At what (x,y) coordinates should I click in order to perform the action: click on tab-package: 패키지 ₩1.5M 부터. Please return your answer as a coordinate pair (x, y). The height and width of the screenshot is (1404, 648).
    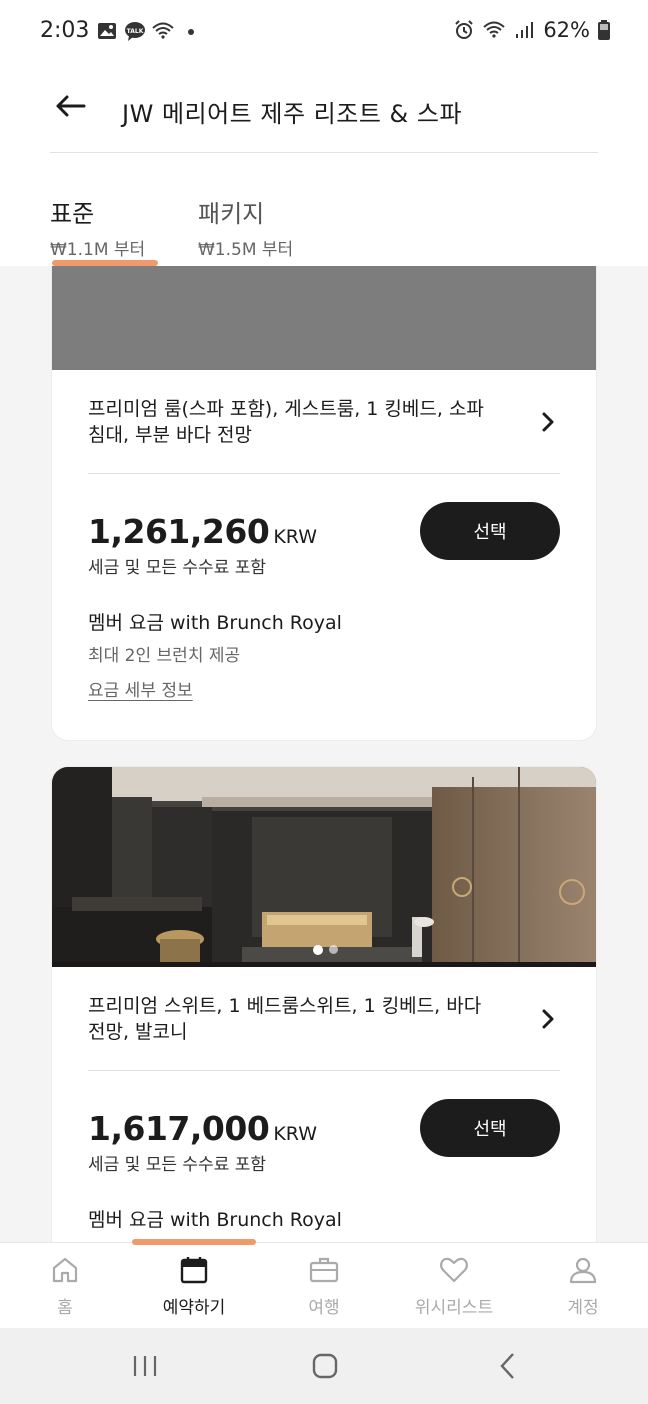
    Looking at the image, I should click on (245, 227).